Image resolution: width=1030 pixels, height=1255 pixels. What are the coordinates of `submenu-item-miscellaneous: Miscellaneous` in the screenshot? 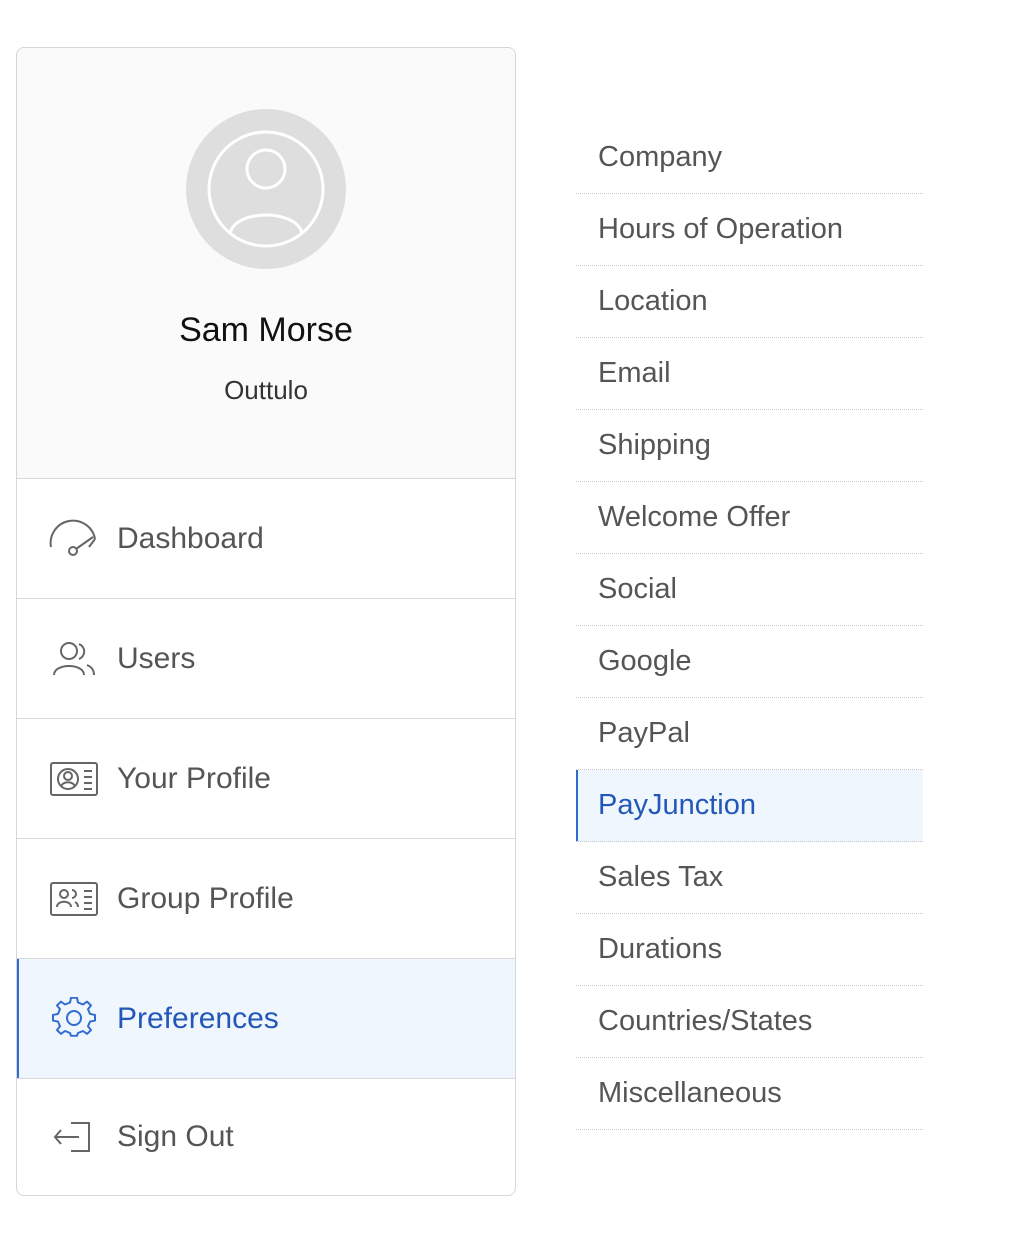 It's located at (749, 1094).